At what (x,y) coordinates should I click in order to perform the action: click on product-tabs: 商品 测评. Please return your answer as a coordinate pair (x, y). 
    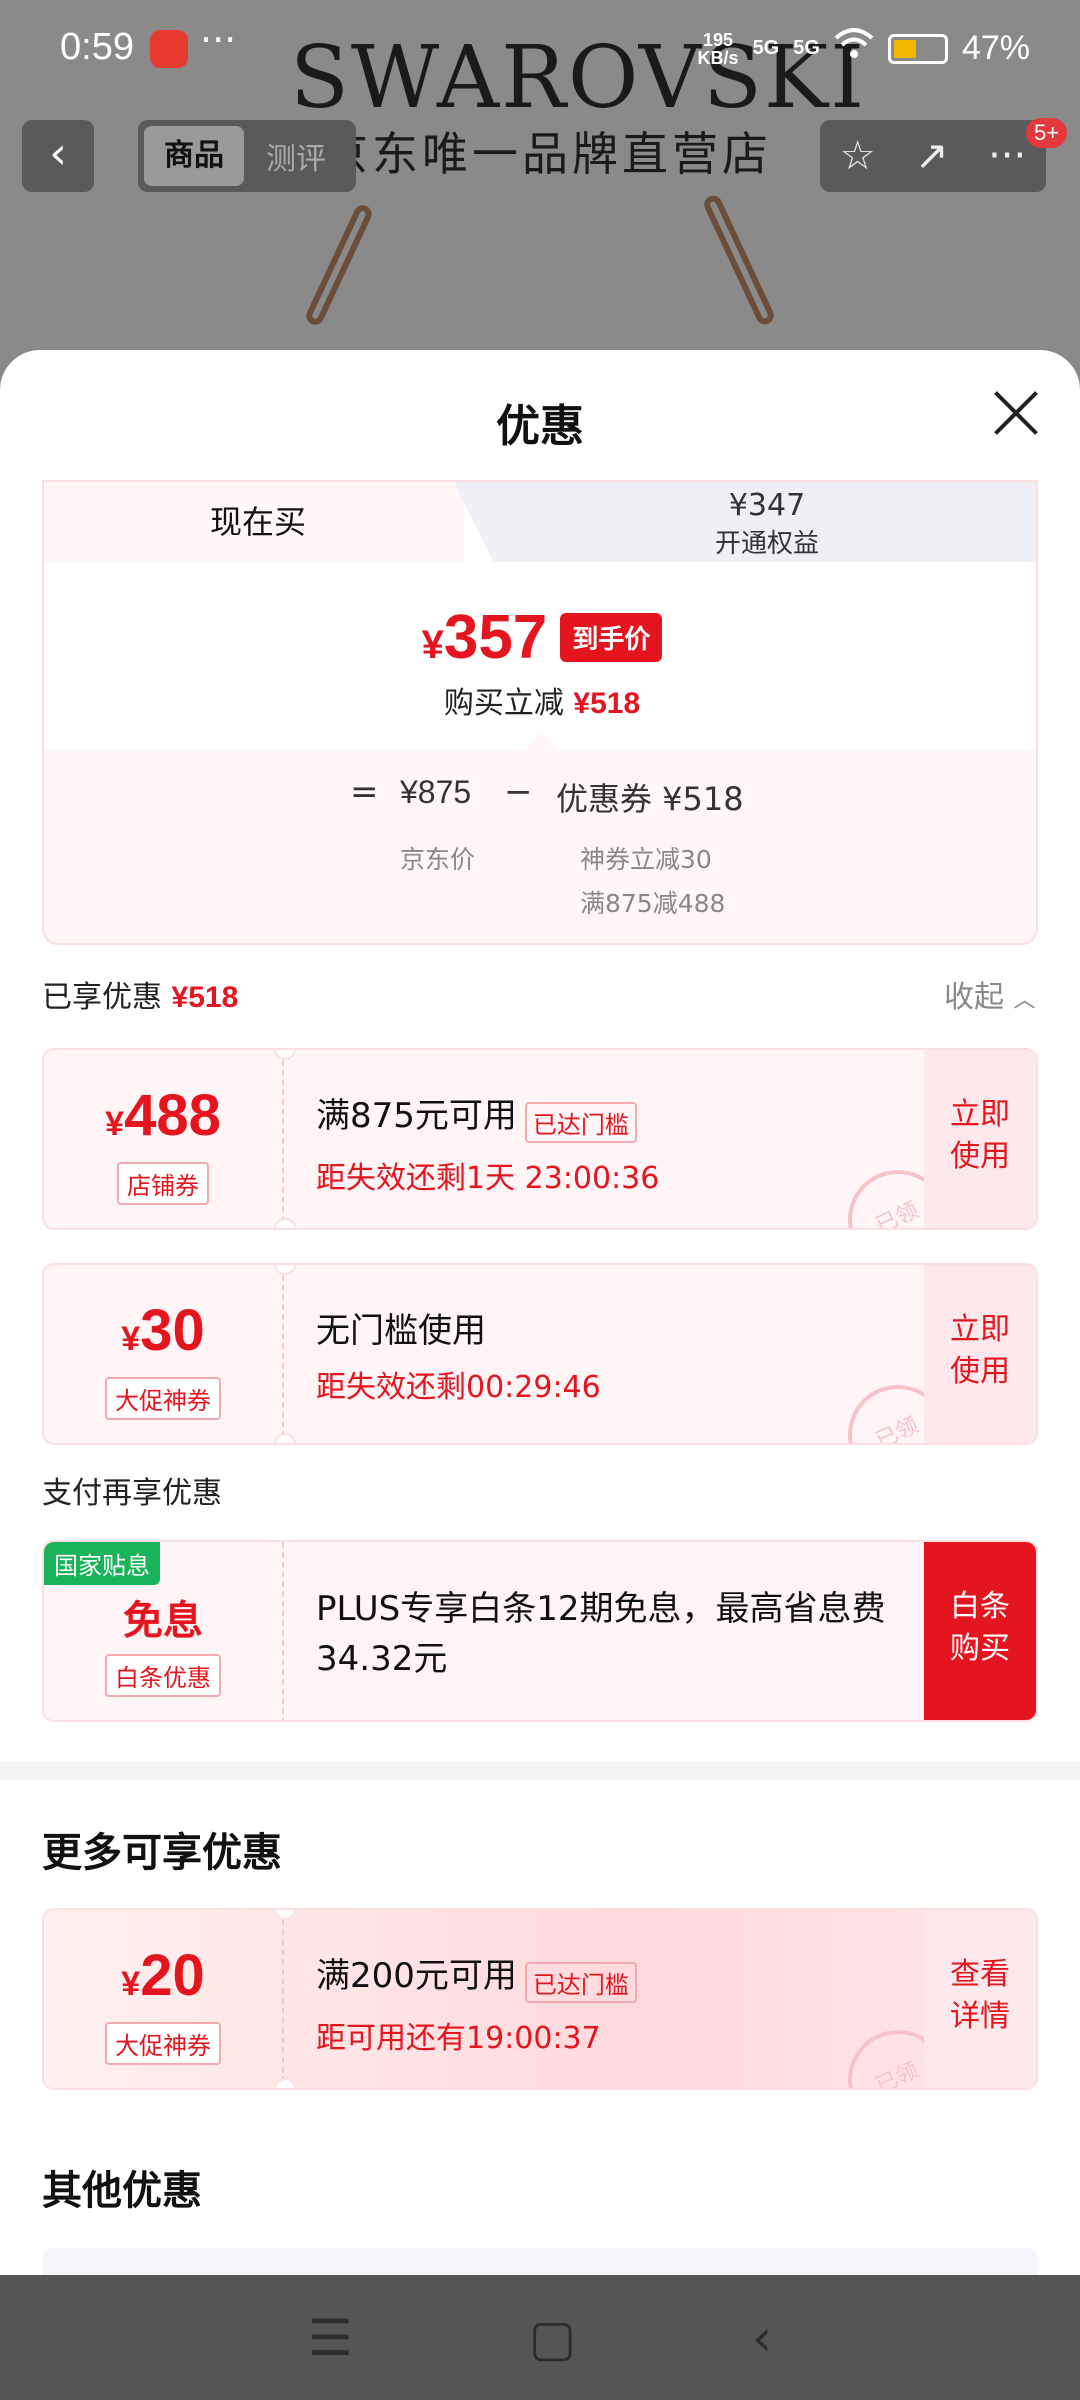
    Looking at the image, I should click on (247, 156).